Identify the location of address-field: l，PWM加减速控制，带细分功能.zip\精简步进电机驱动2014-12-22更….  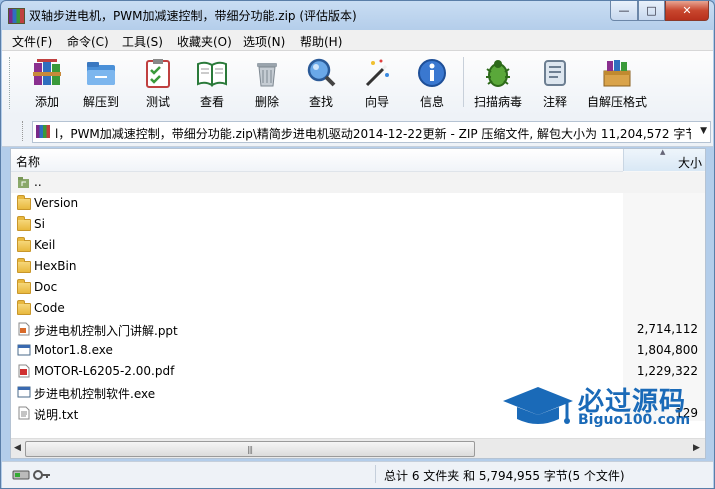
(371, 132).